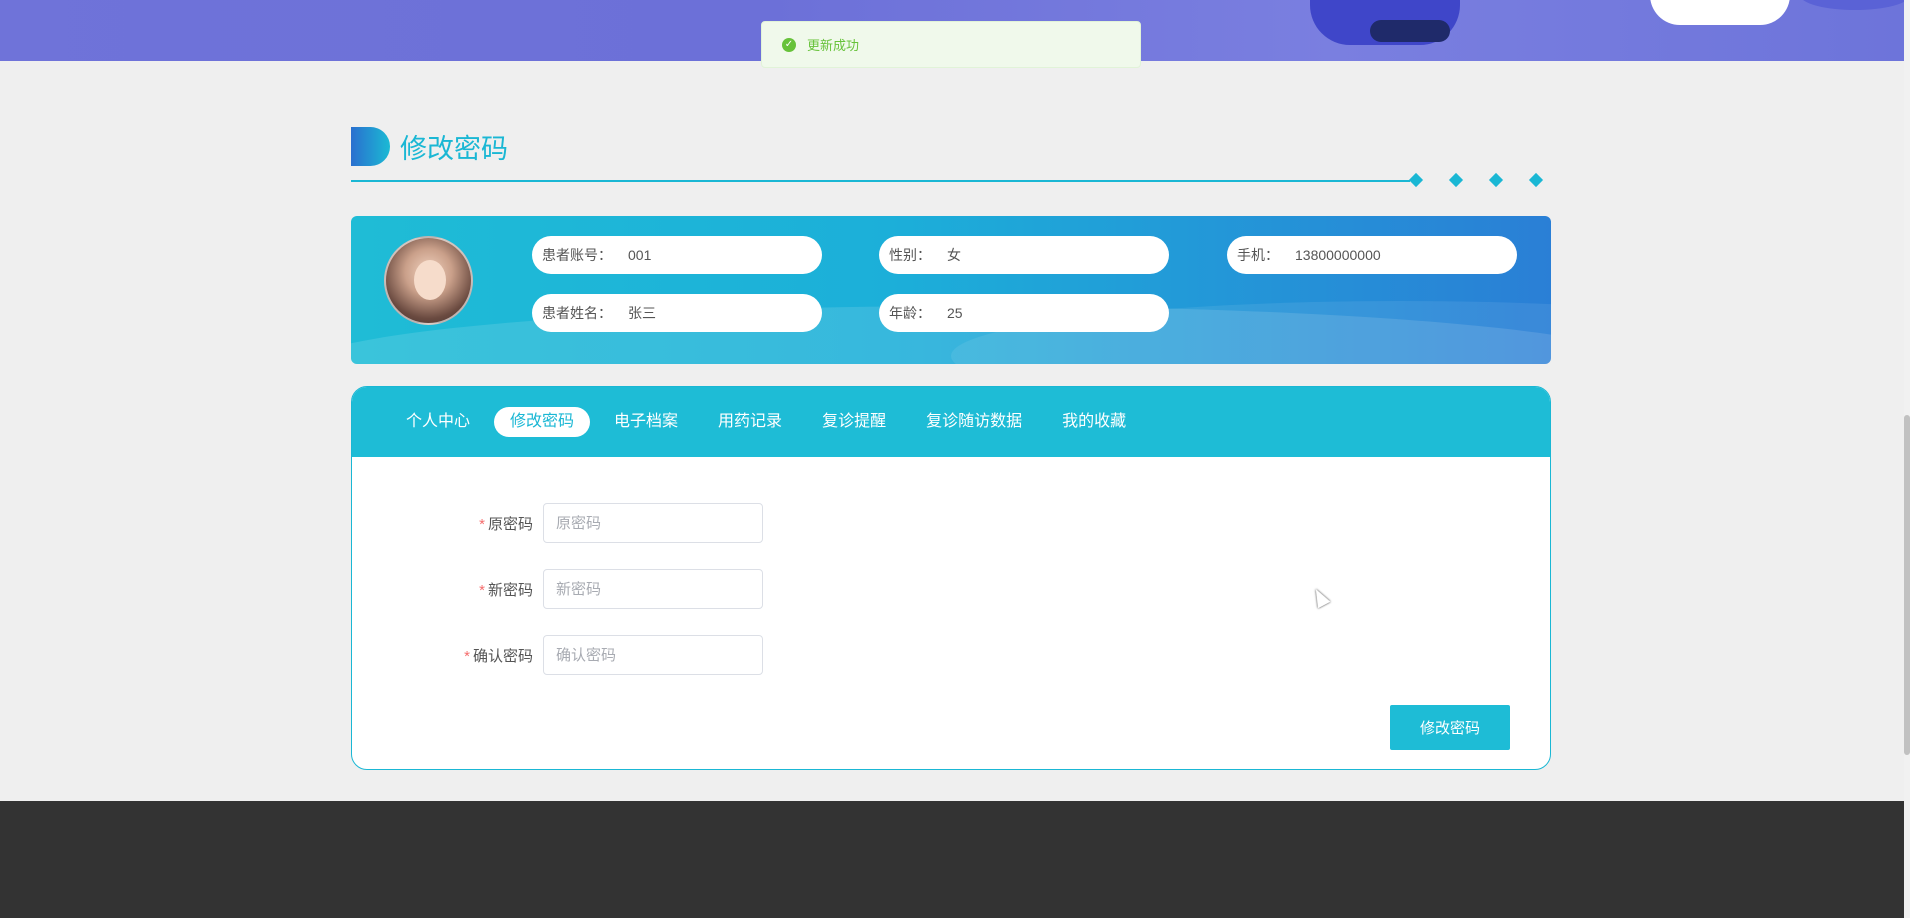  What do you see at coordinates (750, 422) in the screenshot?
I see `tab-medication-records: 用药记录` at bounding box center [750, 422].